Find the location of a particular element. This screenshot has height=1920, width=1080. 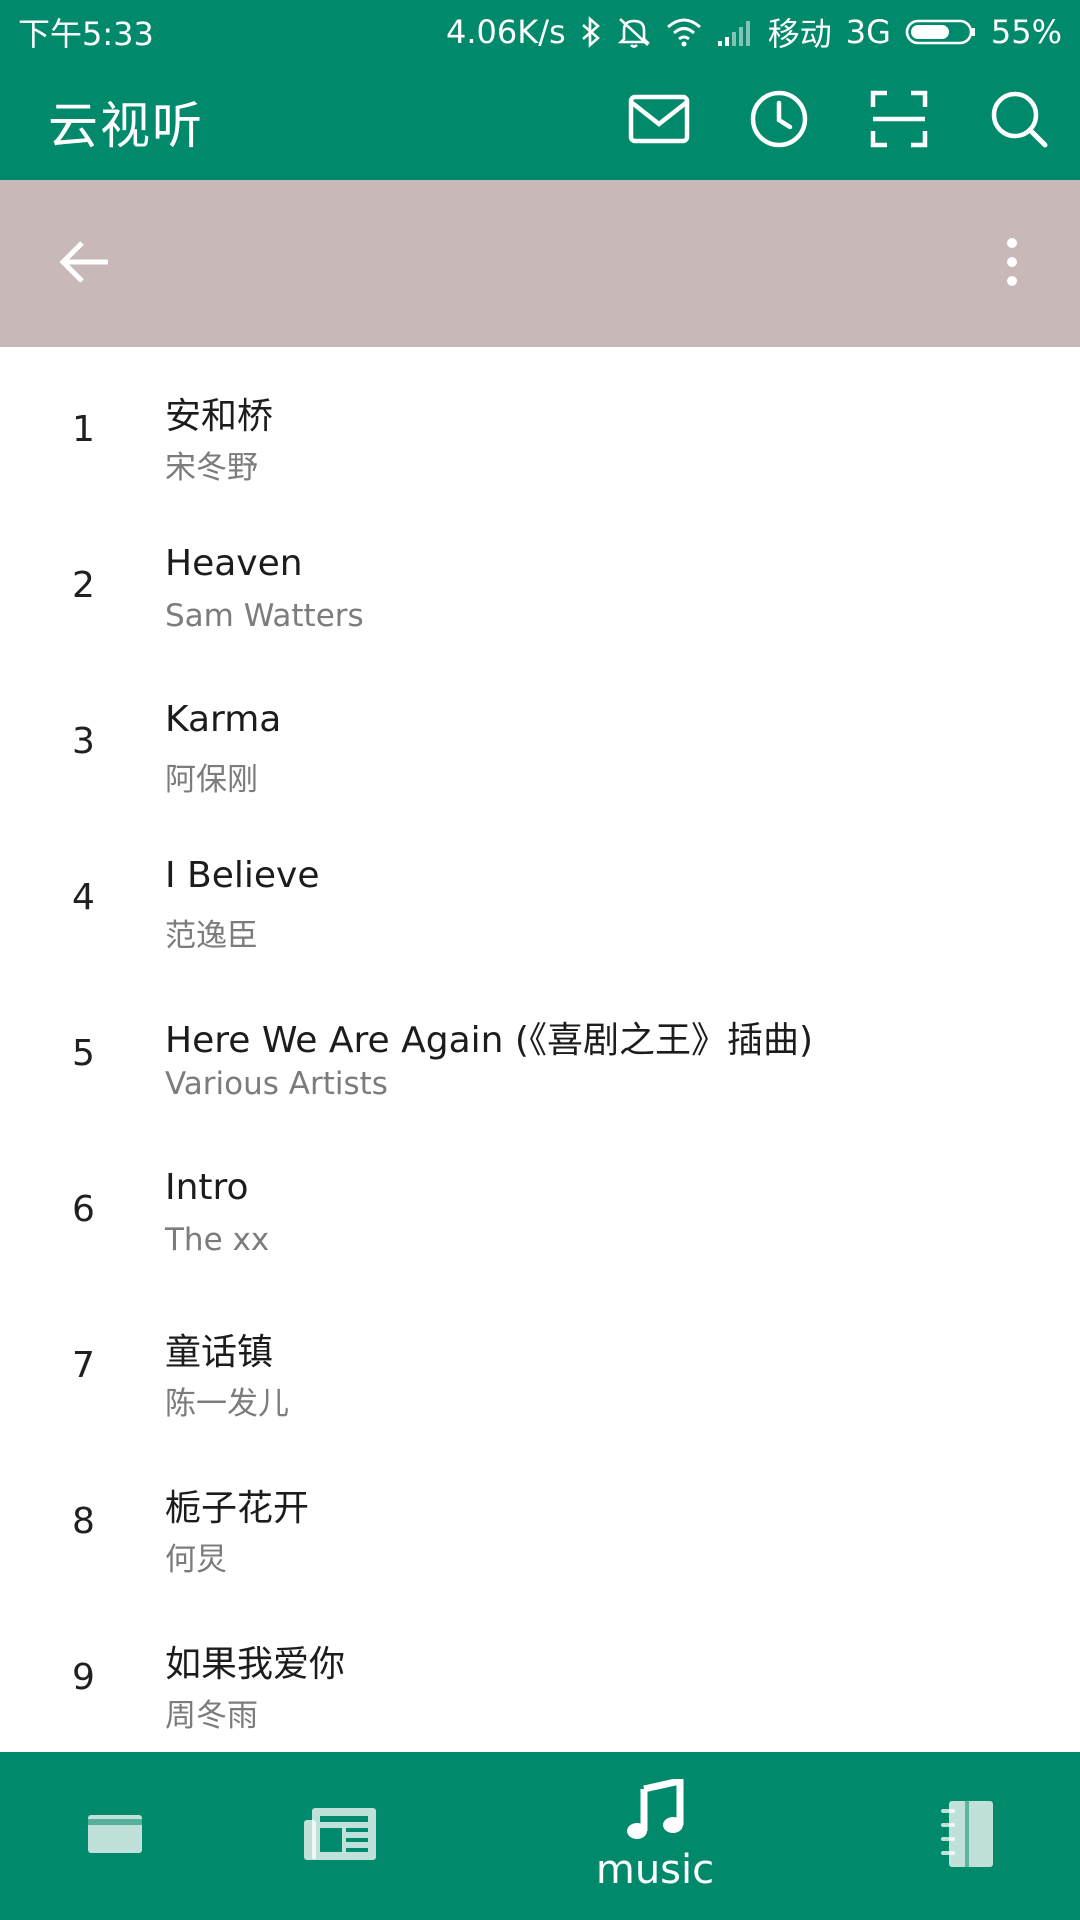

song-artist: The xx is located at coordinates (217, 1240).